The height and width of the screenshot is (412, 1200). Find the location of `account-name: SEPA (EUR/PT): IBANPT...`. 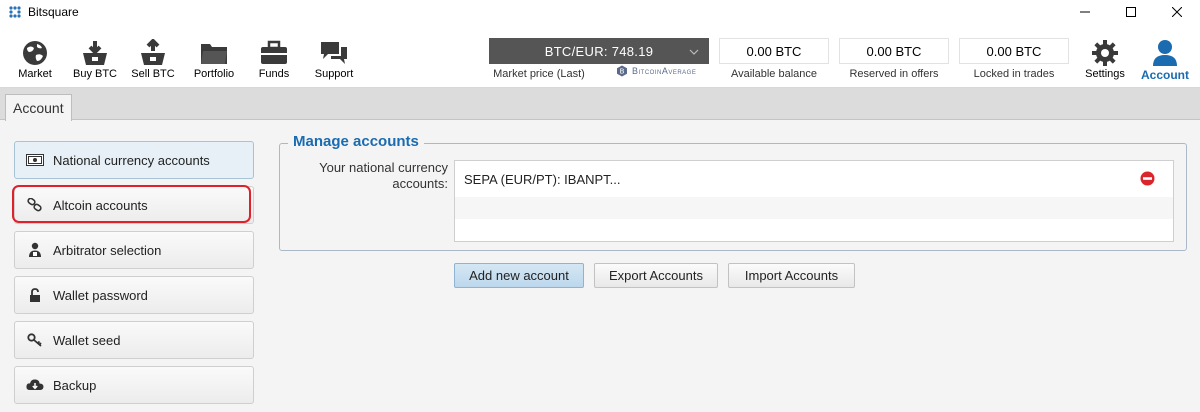

account-name: SEPA (EUR/PT): IBANPT... is located at coordinates (542, 179).